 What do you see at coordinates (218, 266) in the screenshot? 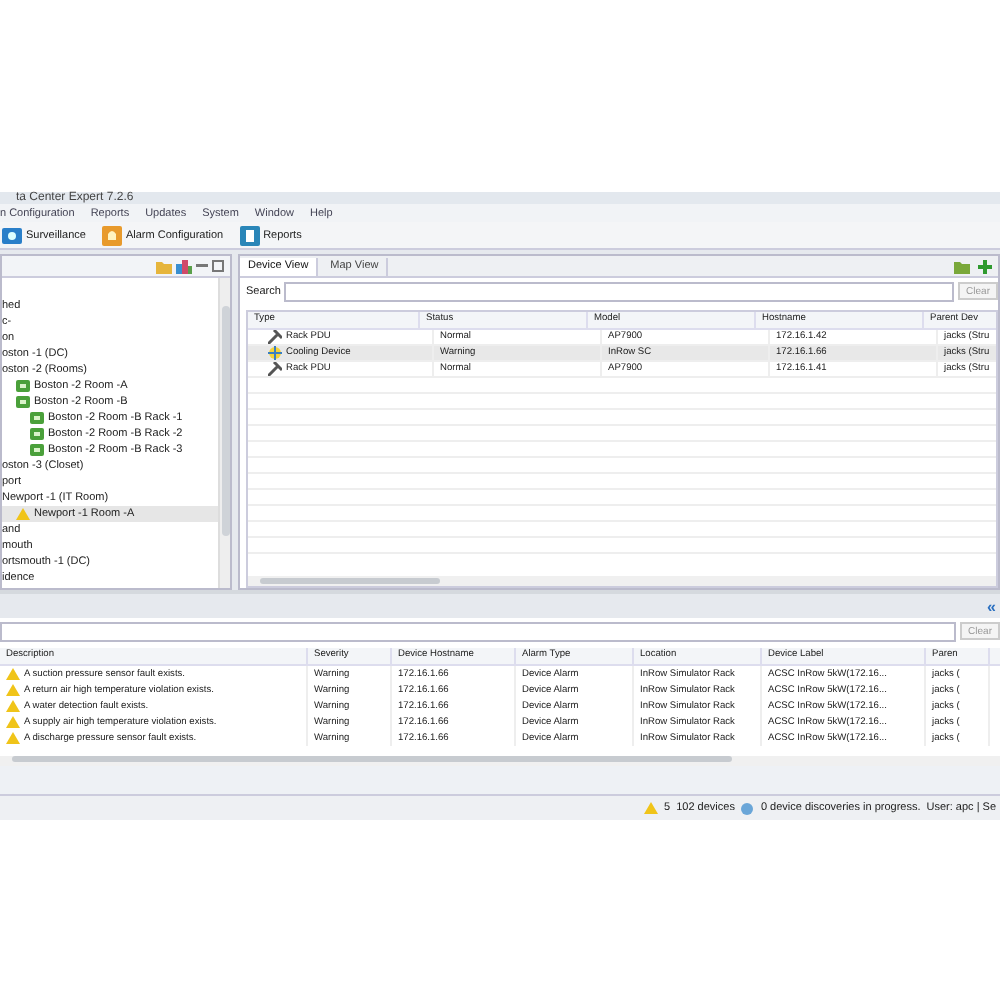
I see `maximize-icon` at bounding box center [218, 266].